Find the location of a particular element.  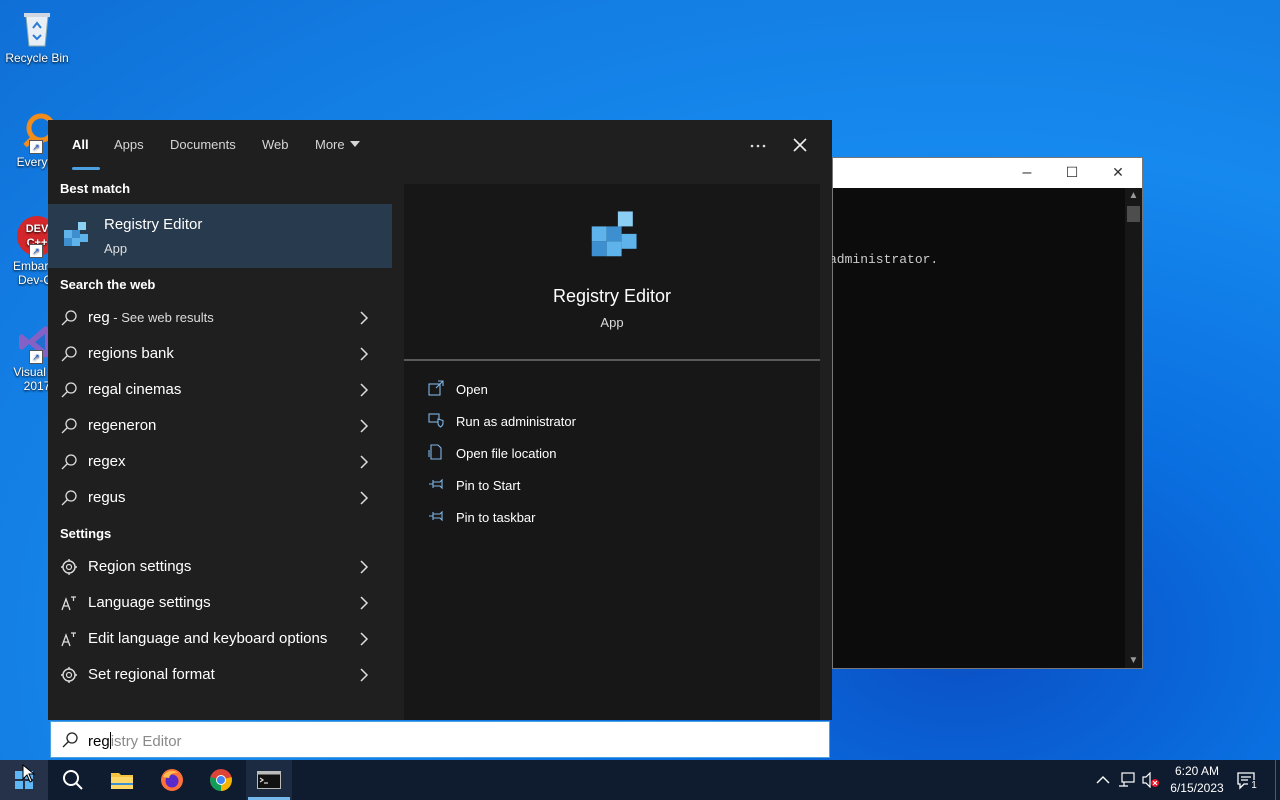

action-label: Pin to Start is located at coordinates (488, 485).